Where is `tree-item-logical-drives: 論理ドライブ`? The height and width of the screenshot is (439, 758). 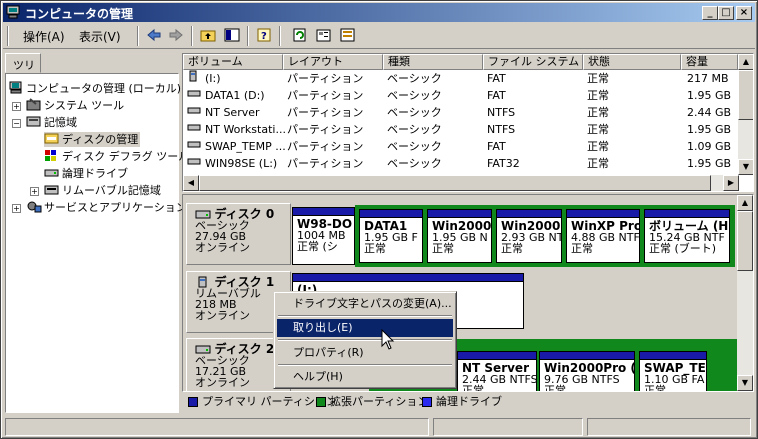 tree-item-logical-drives: 論理ドライブ is located at coordinates (86, 173).